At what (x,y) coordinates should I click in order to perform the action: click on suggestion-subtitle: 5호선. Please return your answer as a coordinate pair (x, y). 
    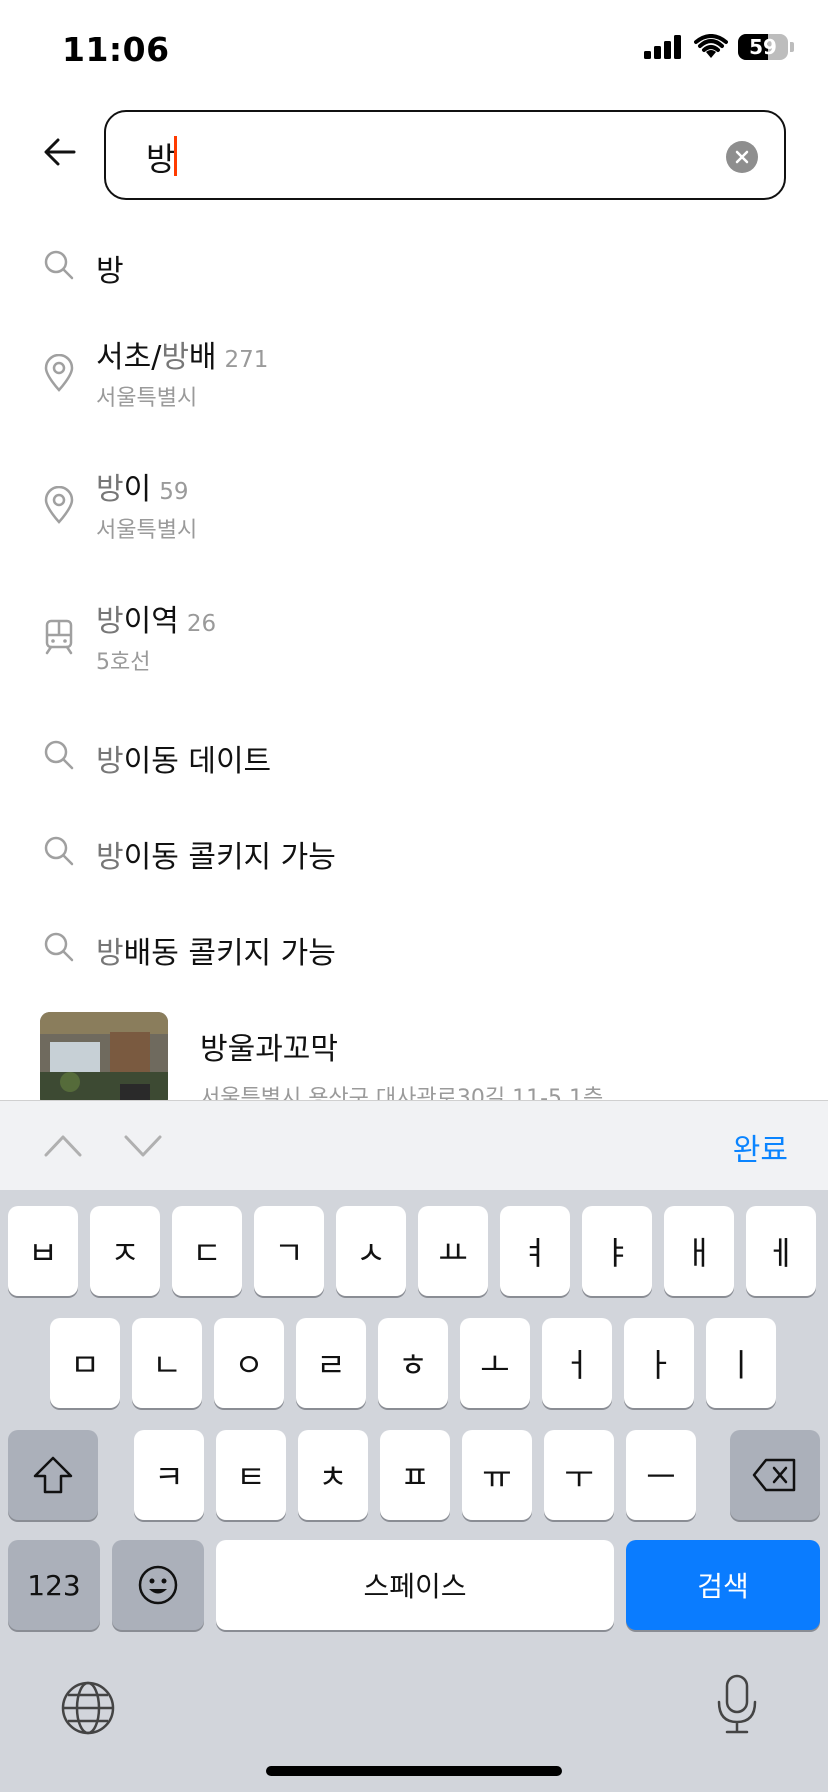
    Looking at the image, I should click on (123, 662).